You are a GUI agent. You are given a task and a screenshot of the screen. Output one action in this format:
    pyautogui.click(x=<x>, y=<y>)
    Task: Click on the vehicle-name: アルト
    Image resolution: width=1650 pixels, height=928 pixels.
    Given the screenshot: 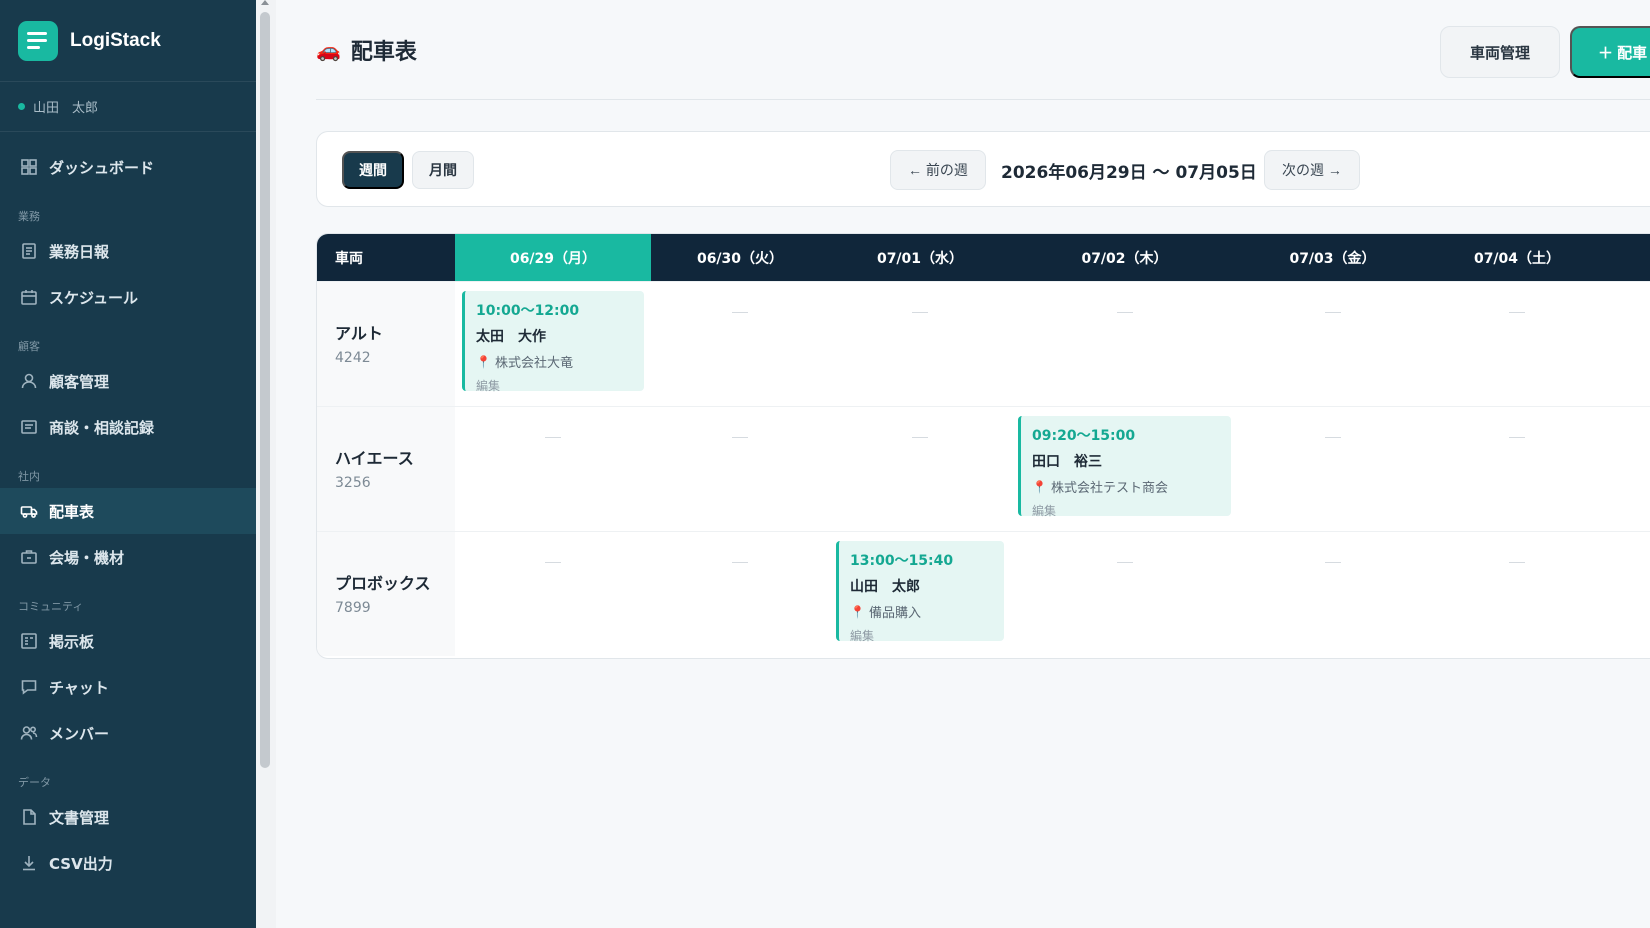 What is the action you would take?
    pyautogui.click(x=359, y=333)
    